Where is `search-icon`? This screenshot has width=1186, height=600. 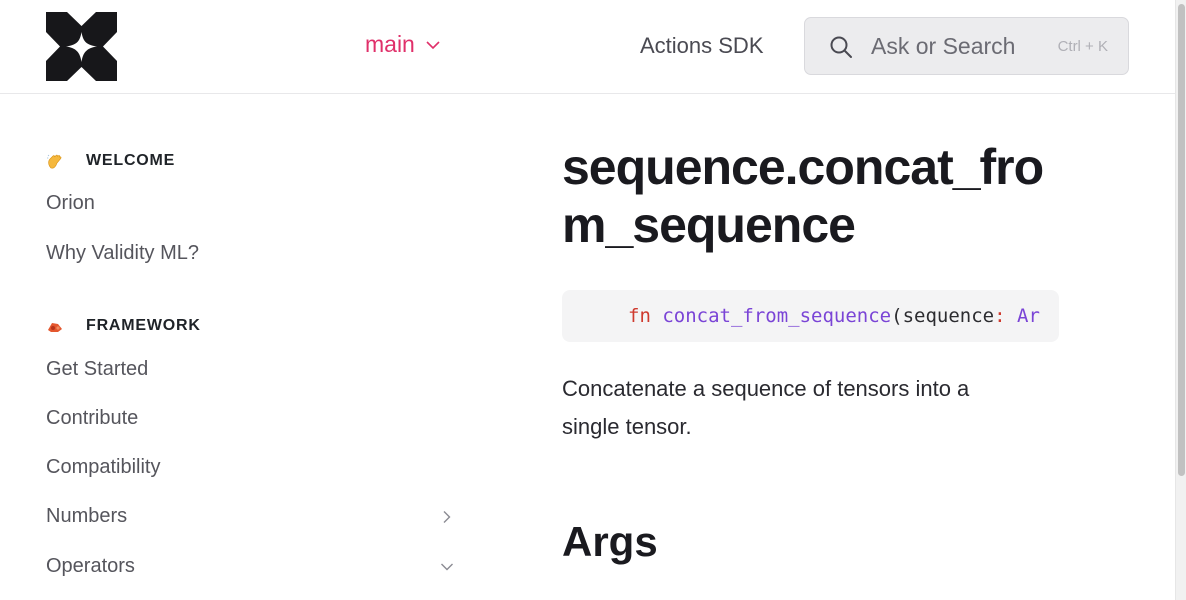
search-icon is located at coordinates (841, 47).